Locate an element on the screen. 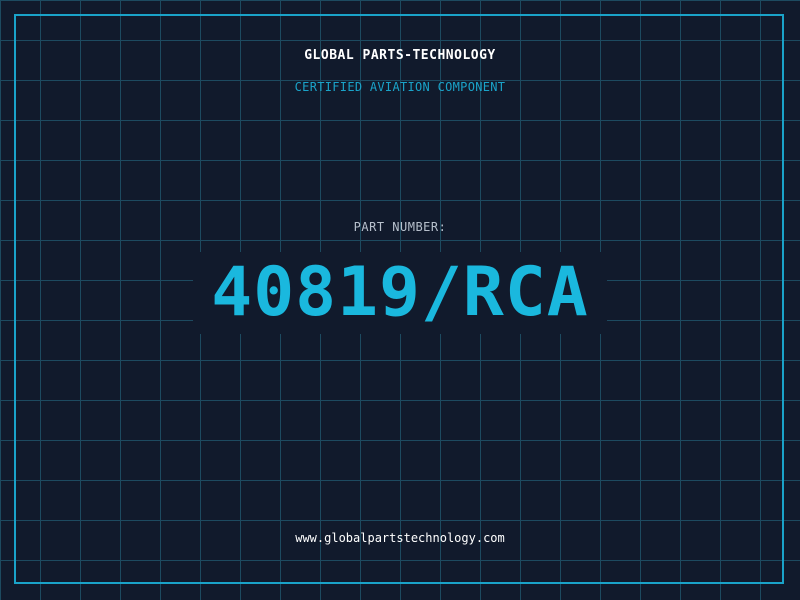 The height and width of the screenshot is (600, 800). part-number-value: 40819/RCA is located at coordinates (400, 293).